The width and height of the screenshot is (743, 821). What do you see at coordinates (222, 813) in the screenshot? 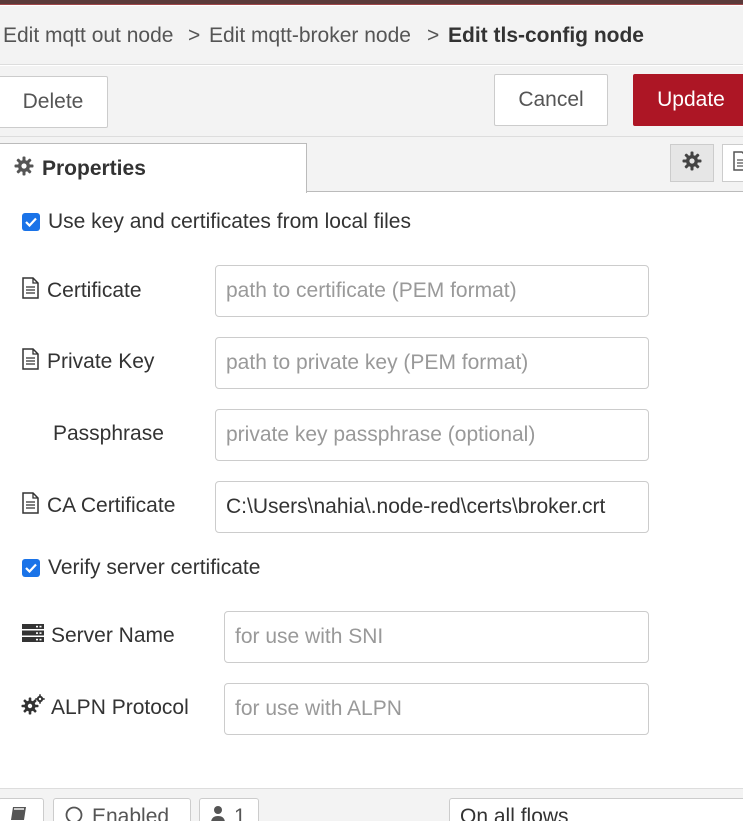
I see `user-icon` at bounding box center [222, 813].